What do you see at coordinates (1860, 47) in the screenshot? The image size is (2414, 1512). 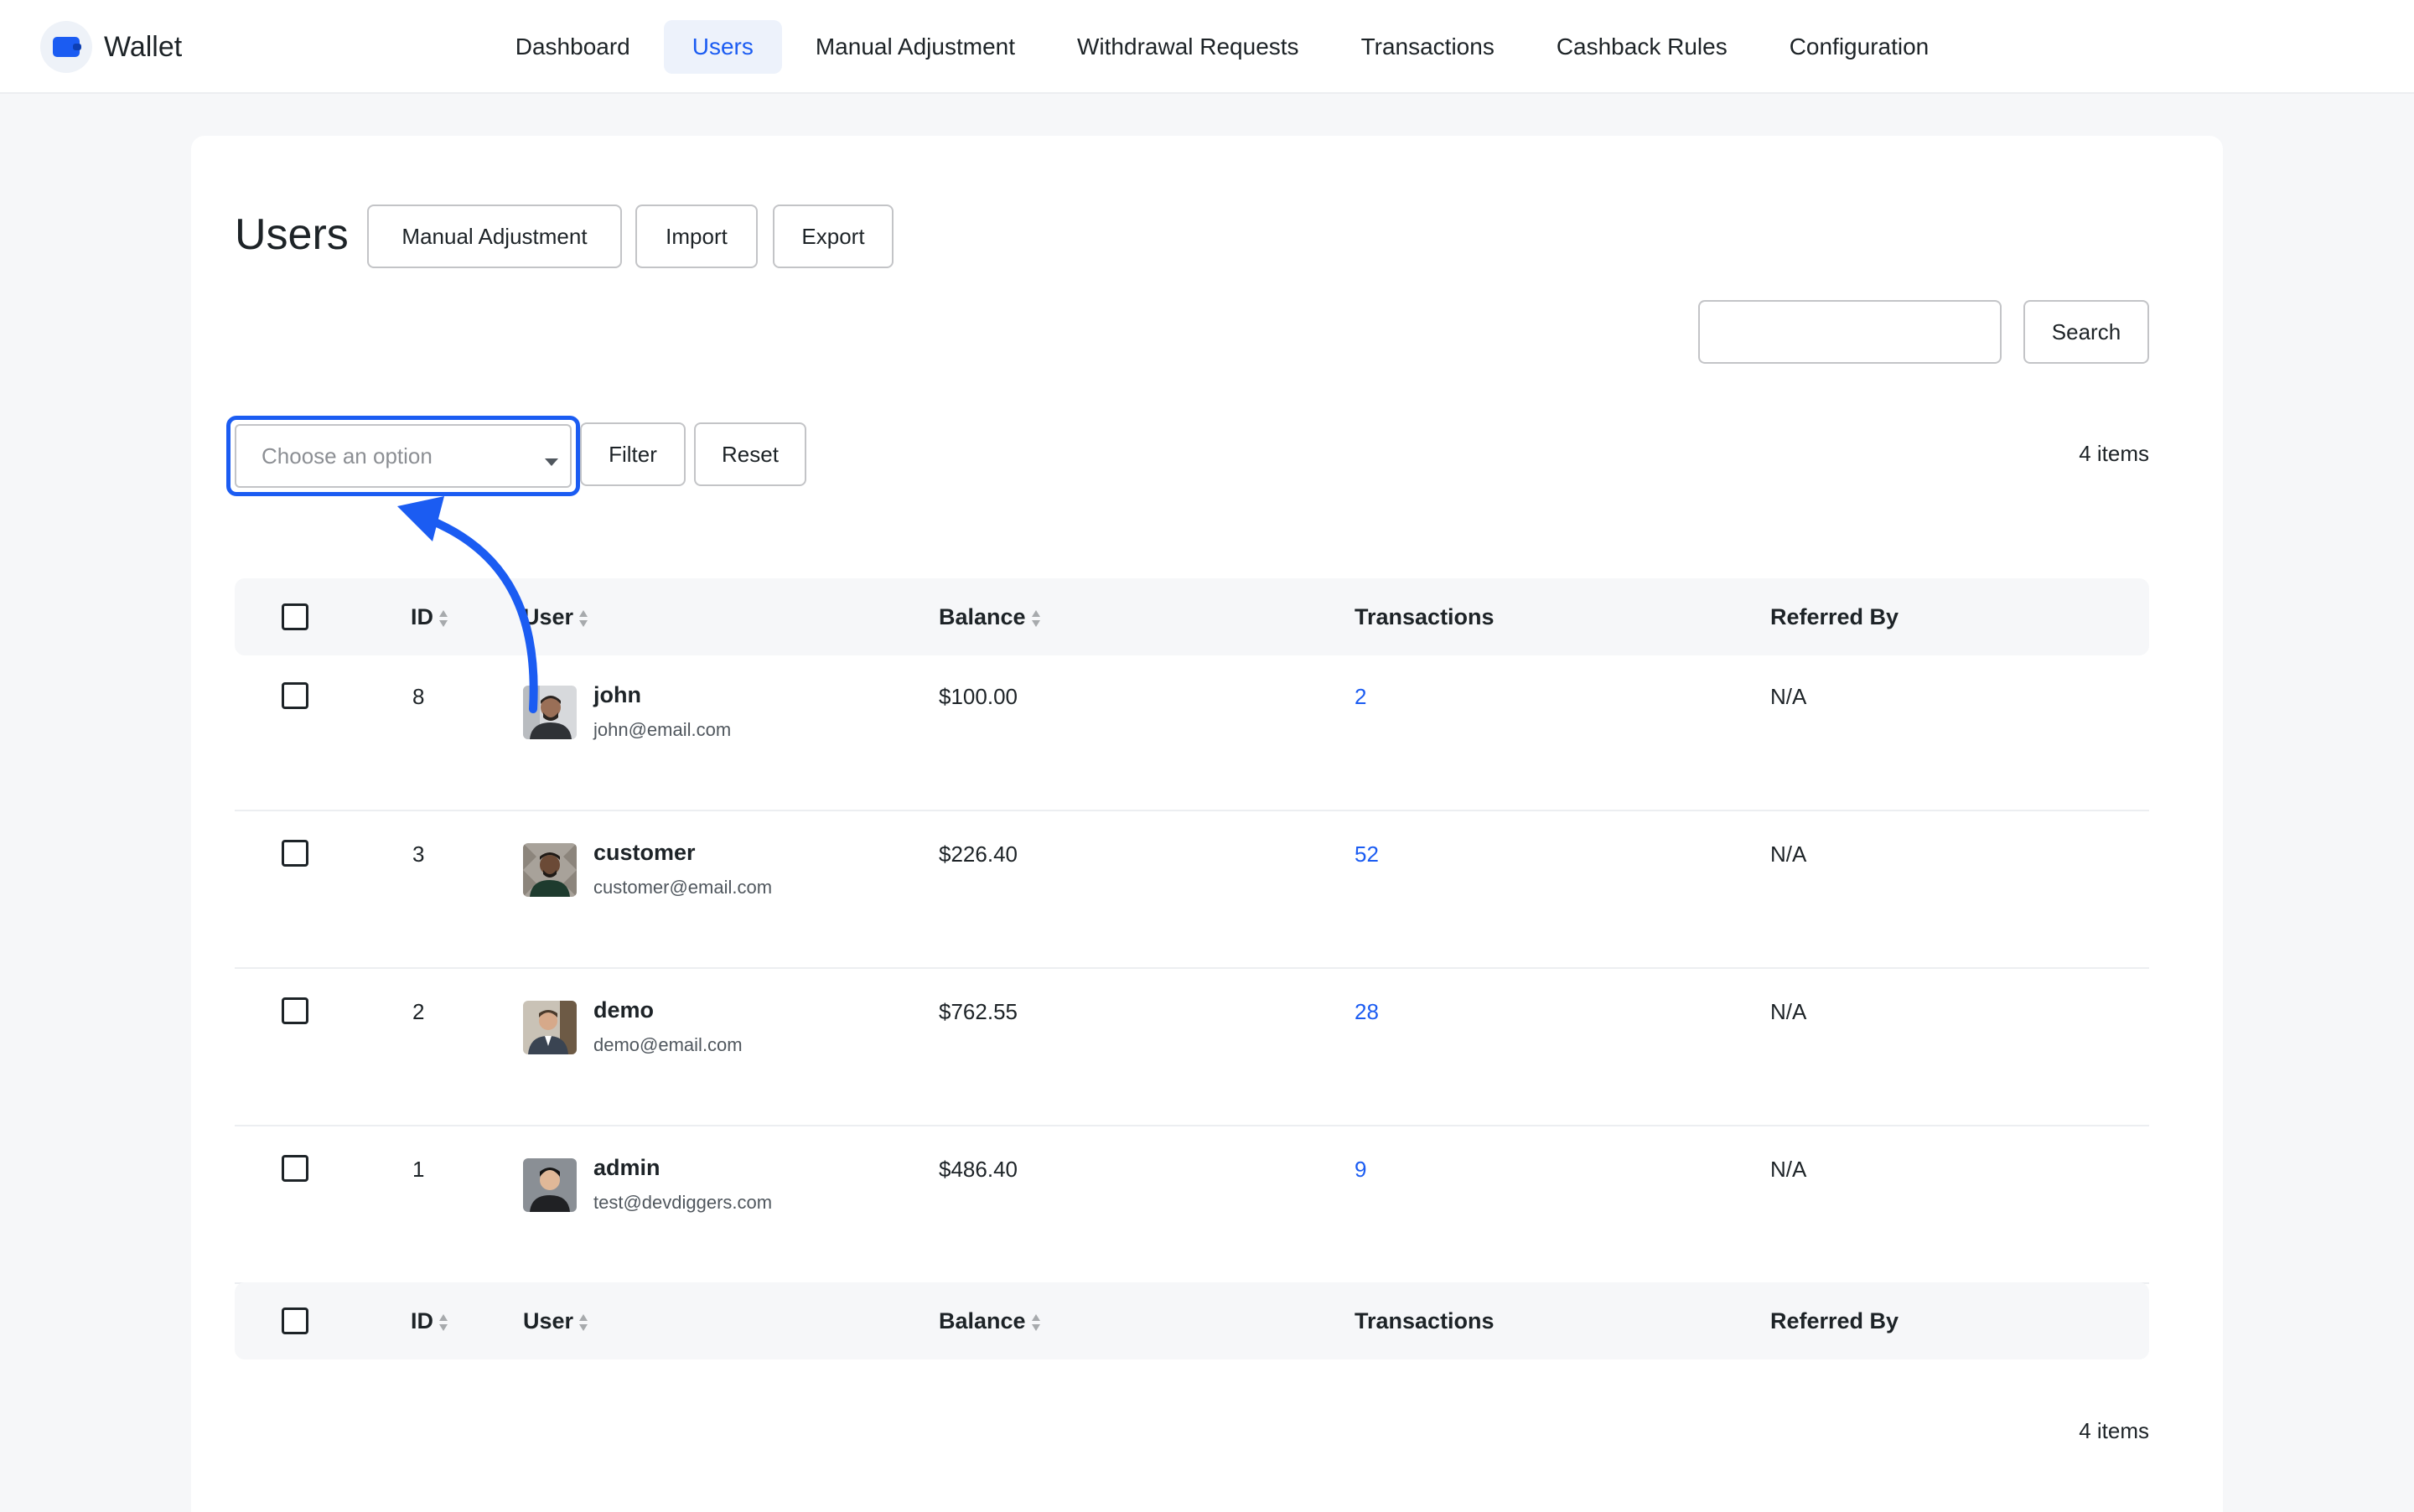 I see `nav-configuration: Configuration` at bounding box center [1860, 47].